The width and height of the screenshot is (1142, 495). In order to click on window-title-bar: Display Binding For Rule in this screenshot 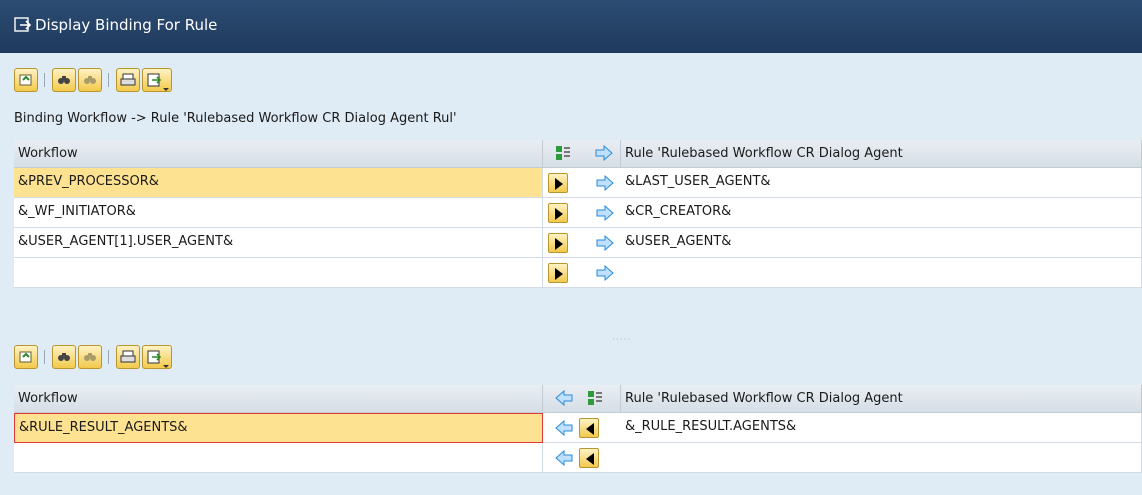, I will do `click(571, 26)`.